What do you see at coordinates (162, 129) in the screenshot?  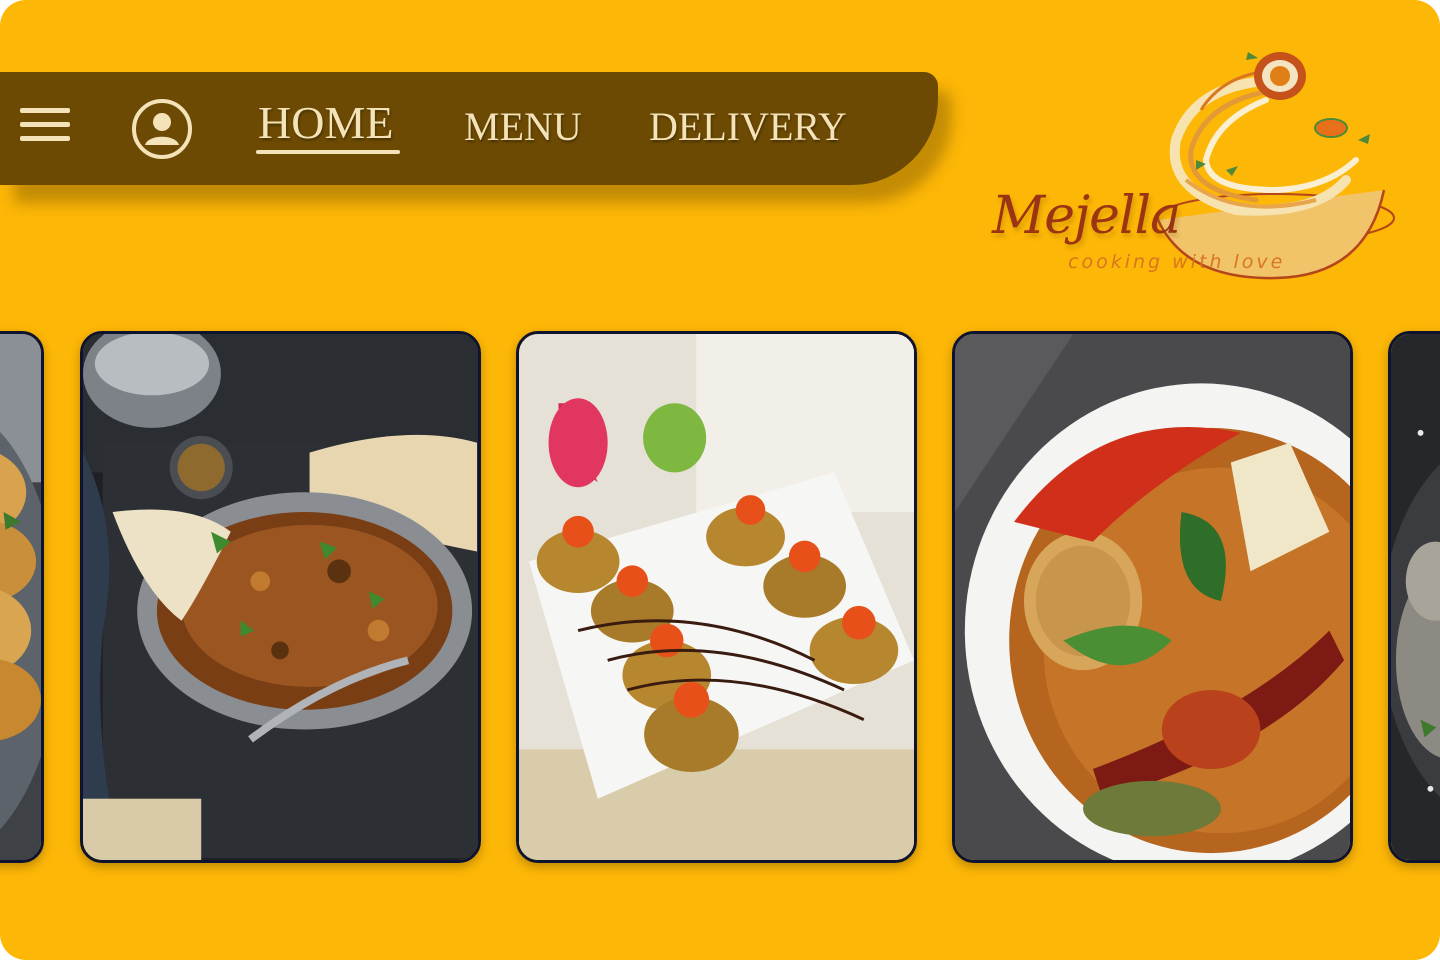 I see `user-account-icon` at bounding box center [162, 129].